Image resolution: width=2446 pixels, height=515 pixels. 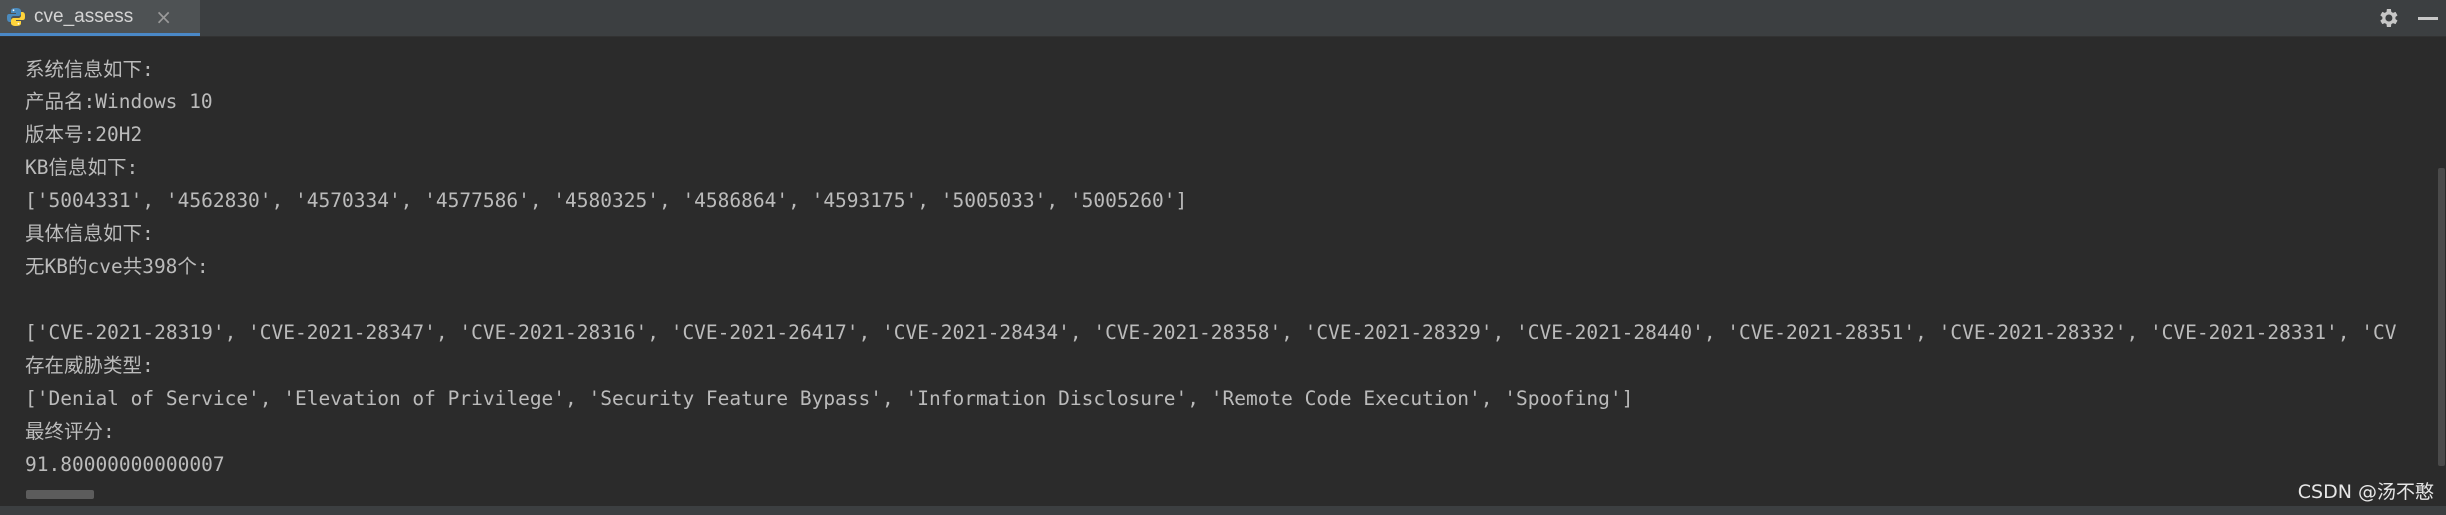 What do you see at coordinates (60, 494) in the screenshot?
I see `horizontal-scrollbar-thumb` at bounding box center [60, 494].